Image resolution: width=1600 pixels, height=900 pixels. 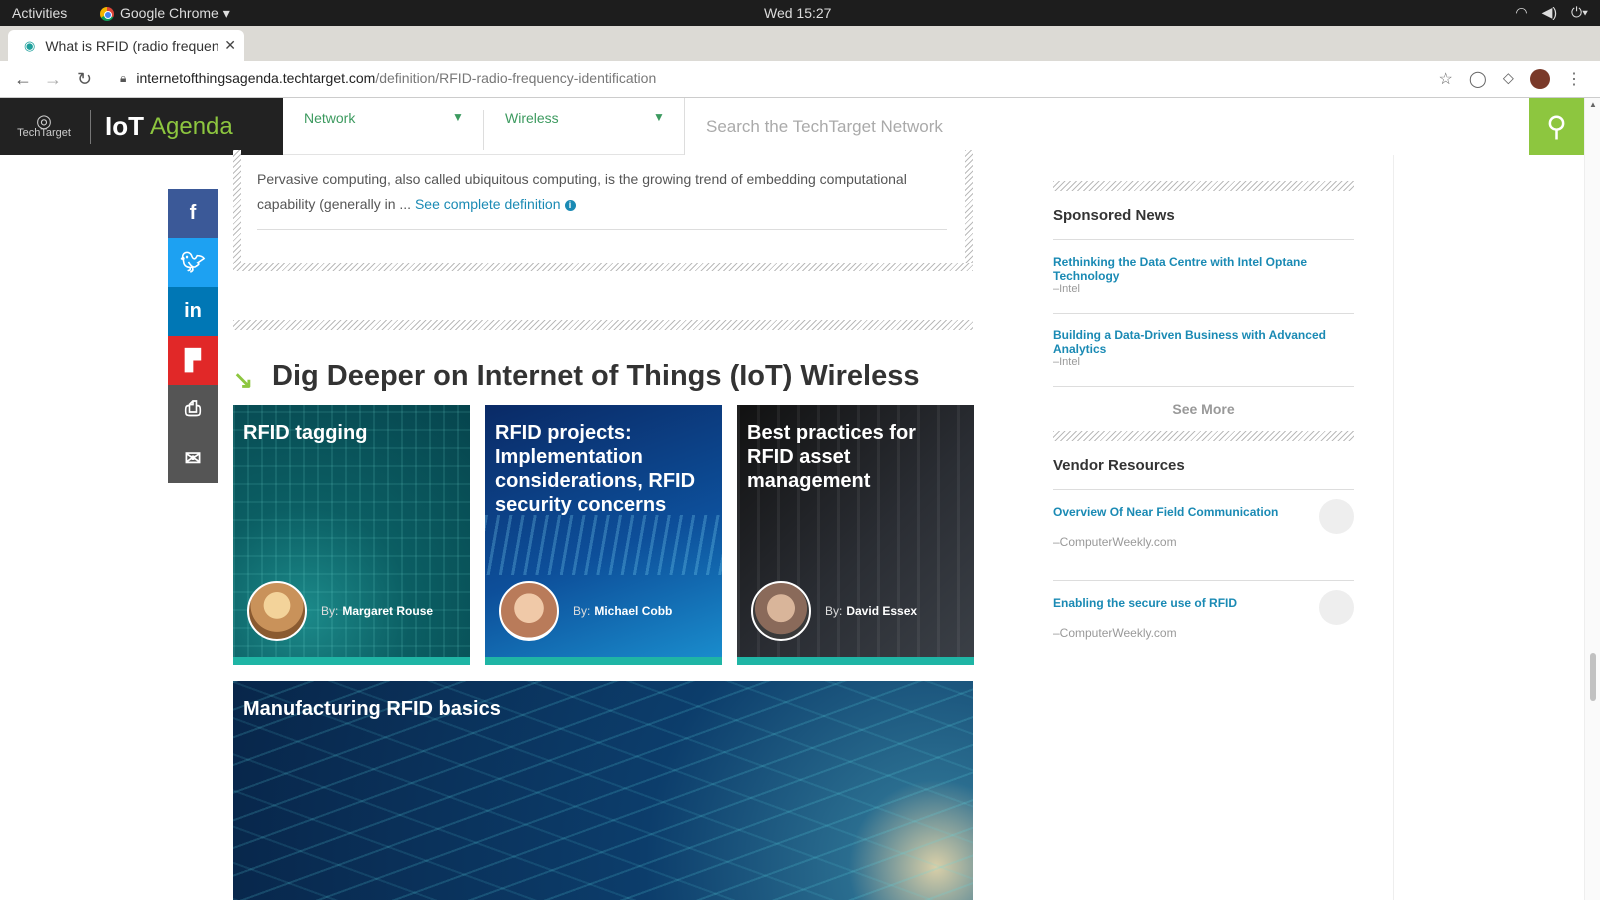 What do you see at coordinates (1593, 677) in the screenshot?
I see `scrollbar-thumb` at bounding box center [1593, 677].